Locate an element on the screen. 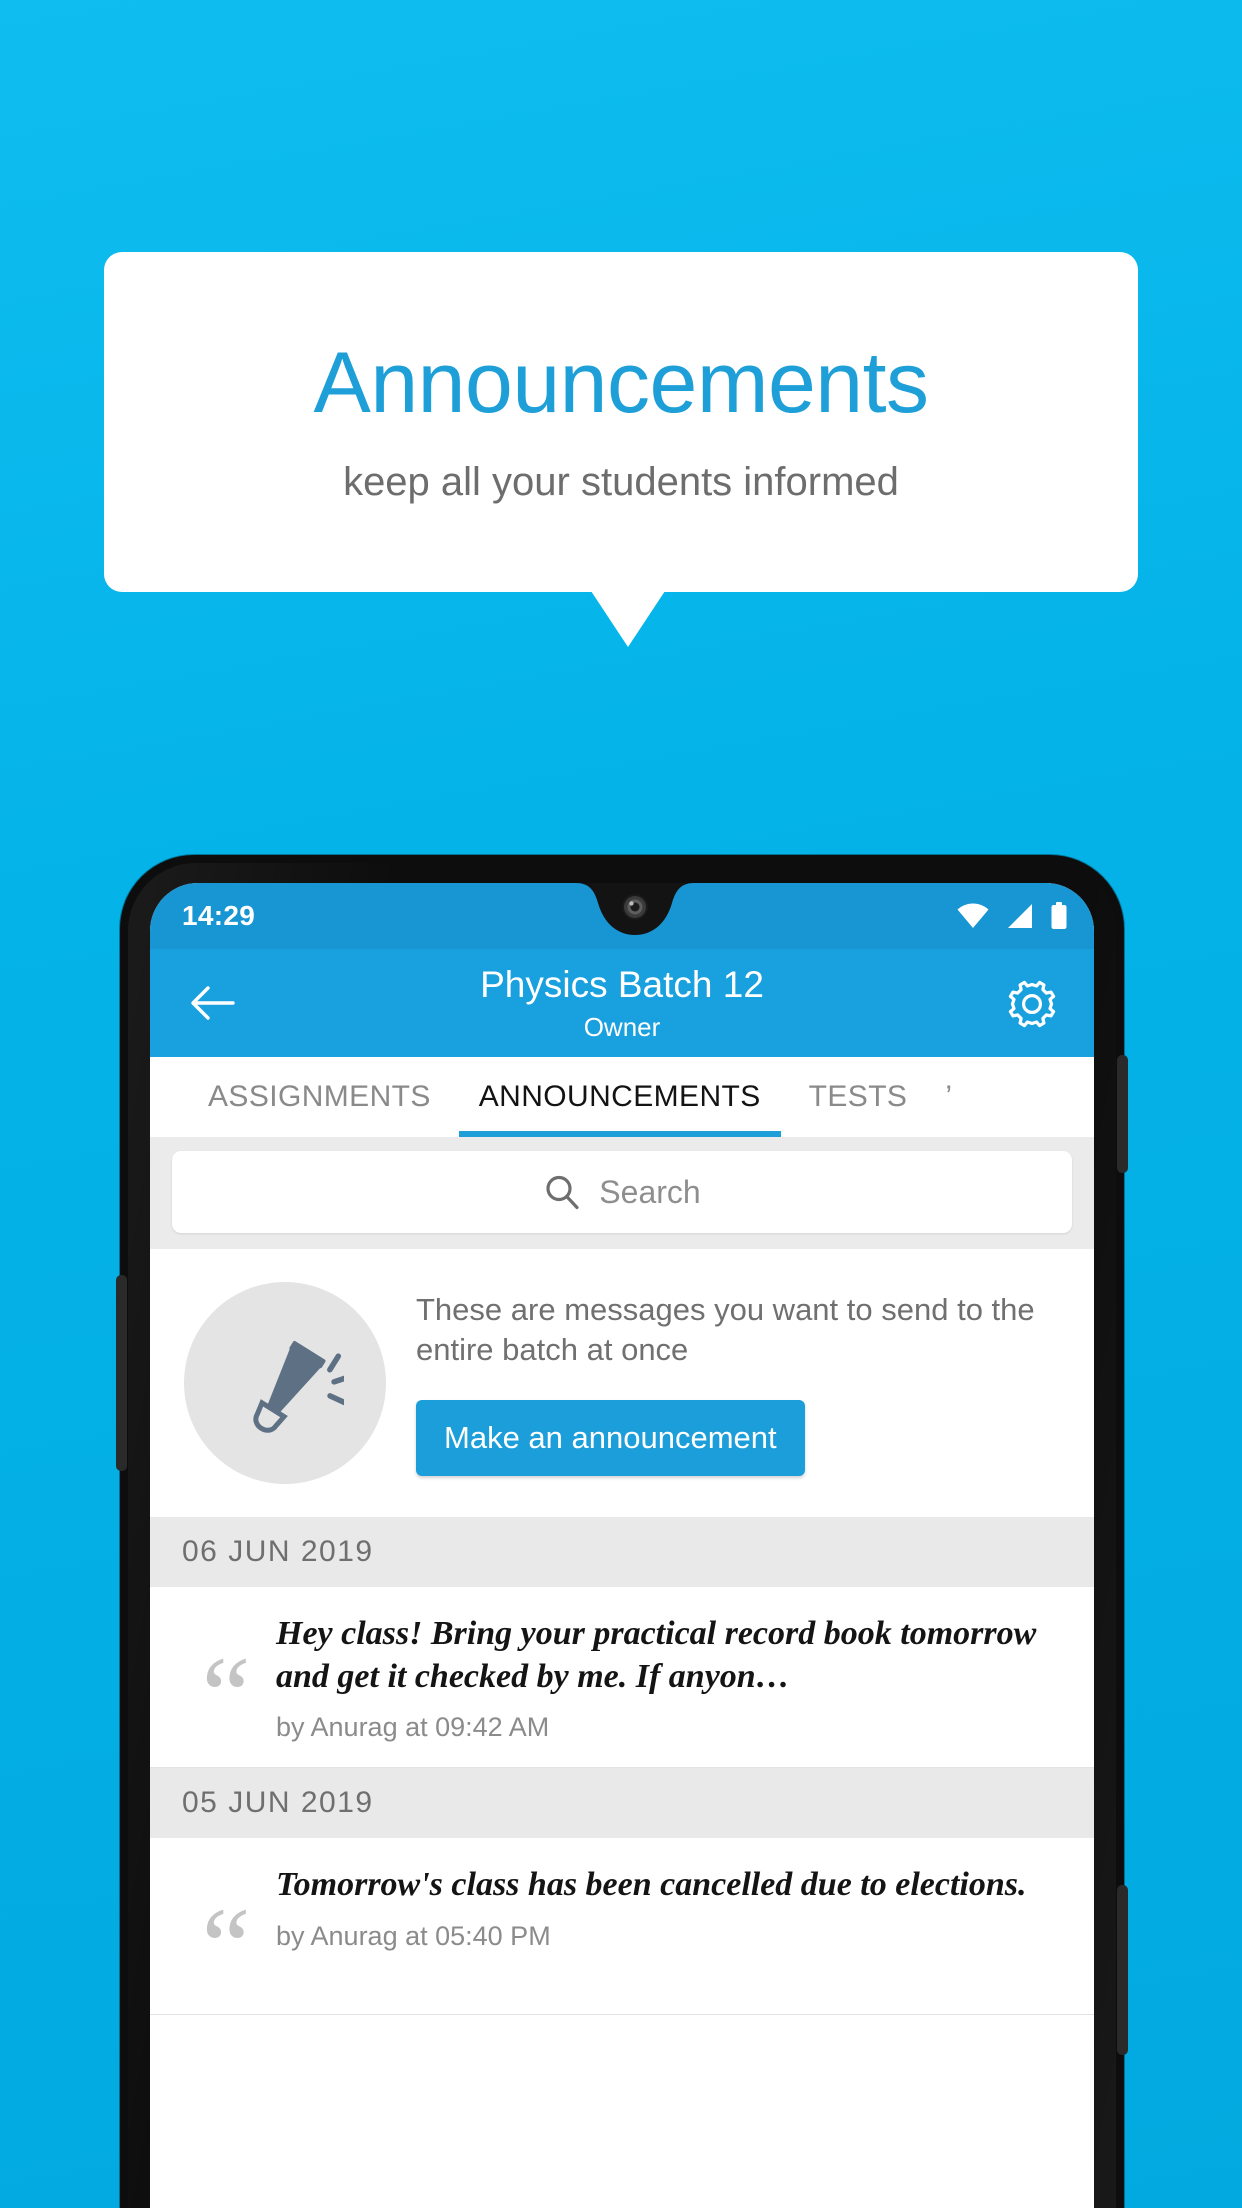 The image size is (1242, 2208). announcement-meta: by Anurag at 05:40 PM is located at coordinates (413, 1935).